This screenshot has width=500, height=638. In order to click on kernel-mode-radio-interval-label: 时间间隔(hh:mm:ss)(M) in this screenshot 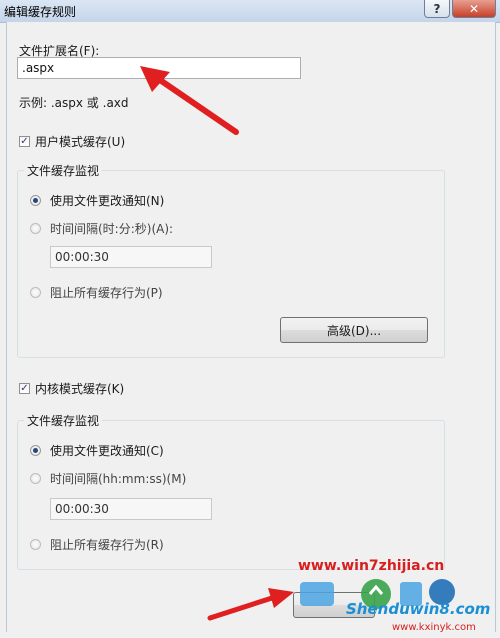, I will do `click(118, 479)`.